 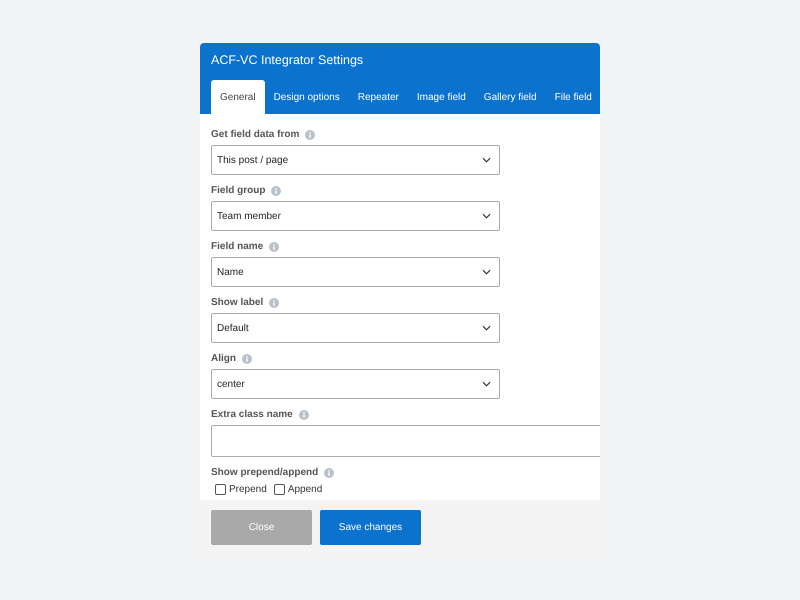 I want to click on input-field, so click(x=405, y=441).